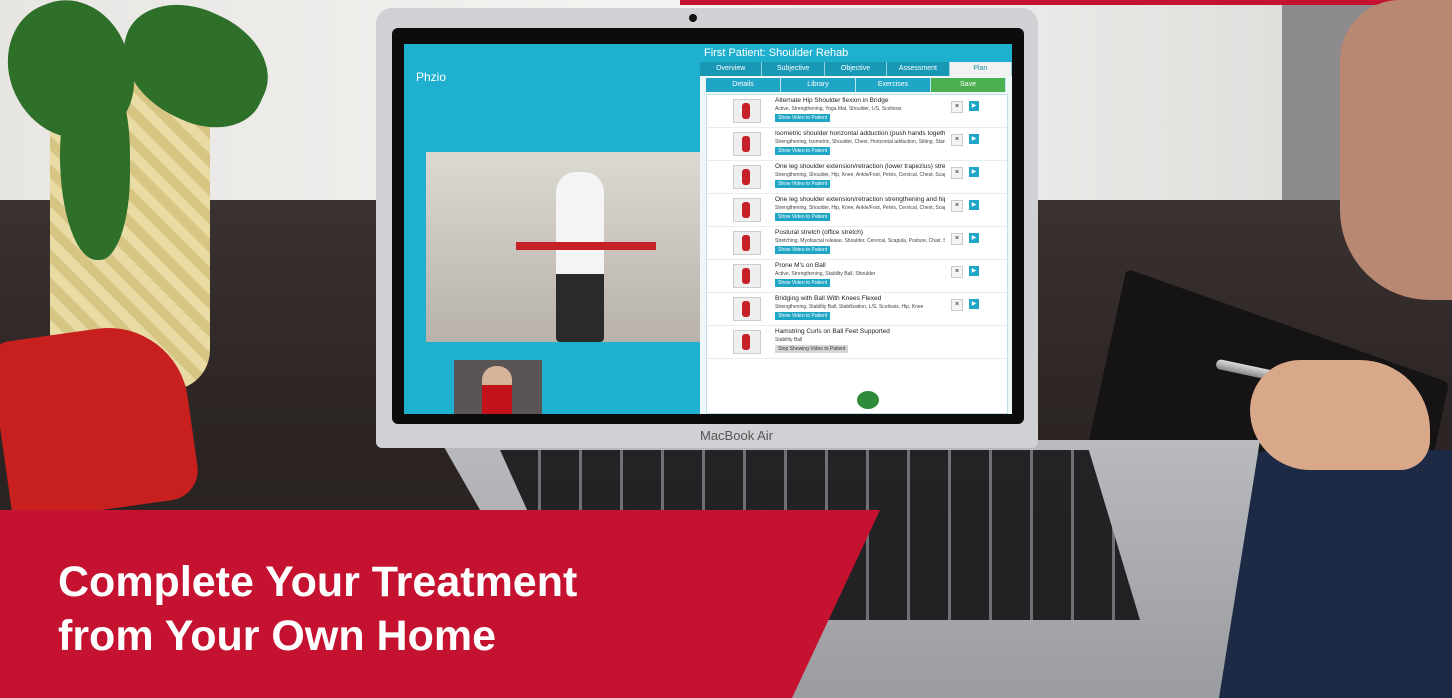  I want to click on laptop-brand-label: MacBook Air, so click(736, 435).